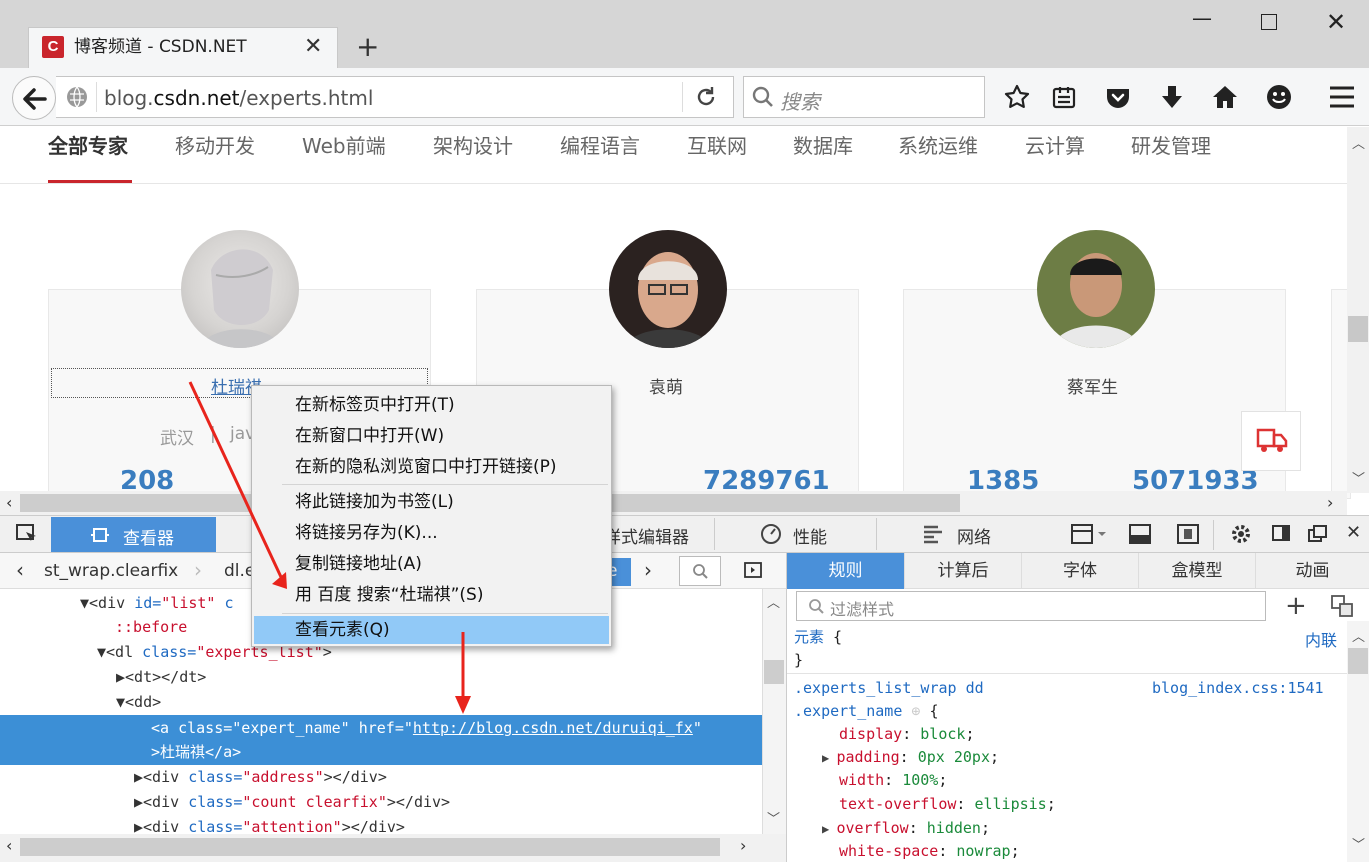 This screenshot has width=1369, height=863. What do you see at coordinates (929, 851) in the screenshot?
I see `rule-declaration: white-space: nowrap;` at bounding box center [929, 851].